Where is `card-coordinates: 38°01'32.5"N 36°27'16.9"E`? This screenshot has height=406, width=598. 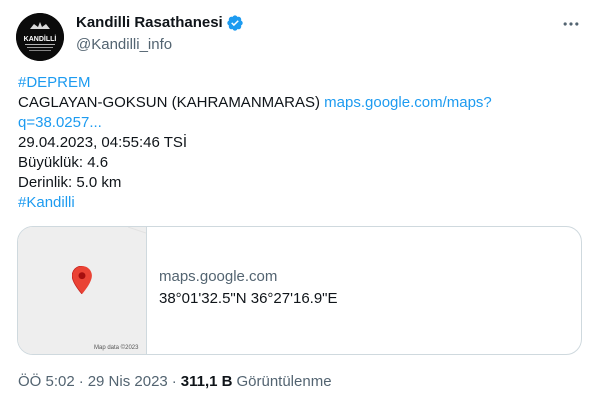 card-coordinates: 38°01'32.5"N 36°27'16.9"E is located at coordinates (248, 298).